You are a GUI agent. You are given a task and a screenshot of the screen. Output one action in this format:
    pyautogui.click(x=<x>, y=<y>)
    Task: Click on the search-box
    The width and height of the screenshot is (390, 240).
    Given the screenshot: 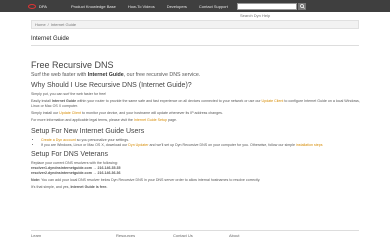 What is the action you would take?
    pyautogui.click(x=267, y=10)
    